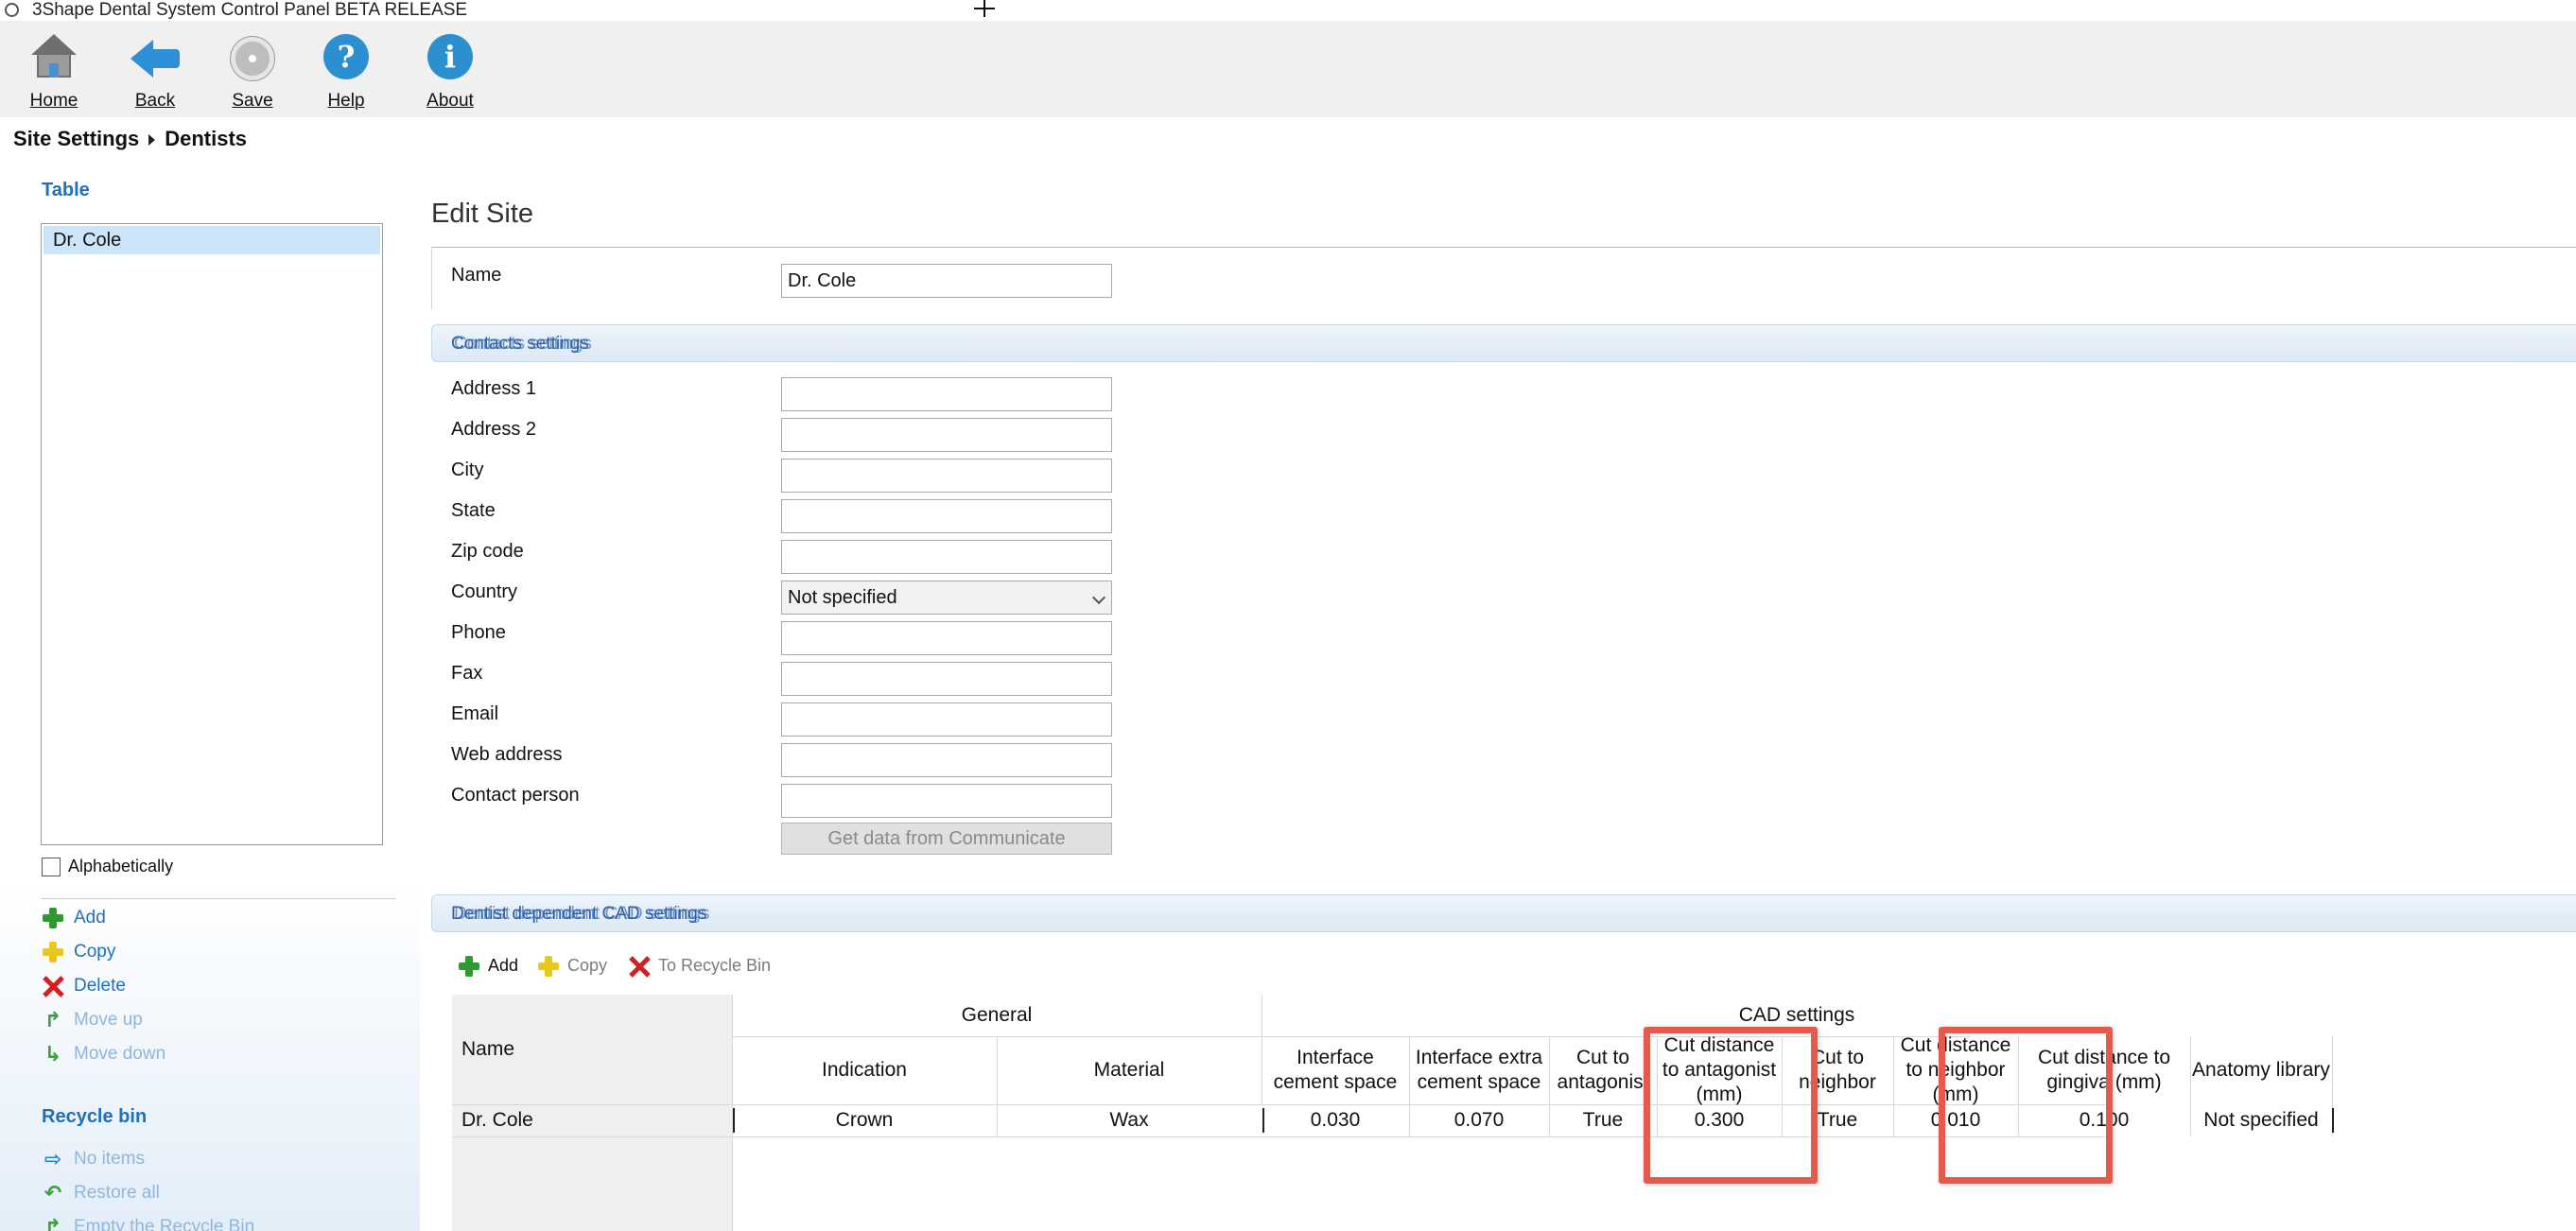 The width and height of the screenshot is (2576, 1231). What do you see at coordinates (100, 986) in the screenshot?
I see `delete-label: Delete` at bounding box center [100, 986].